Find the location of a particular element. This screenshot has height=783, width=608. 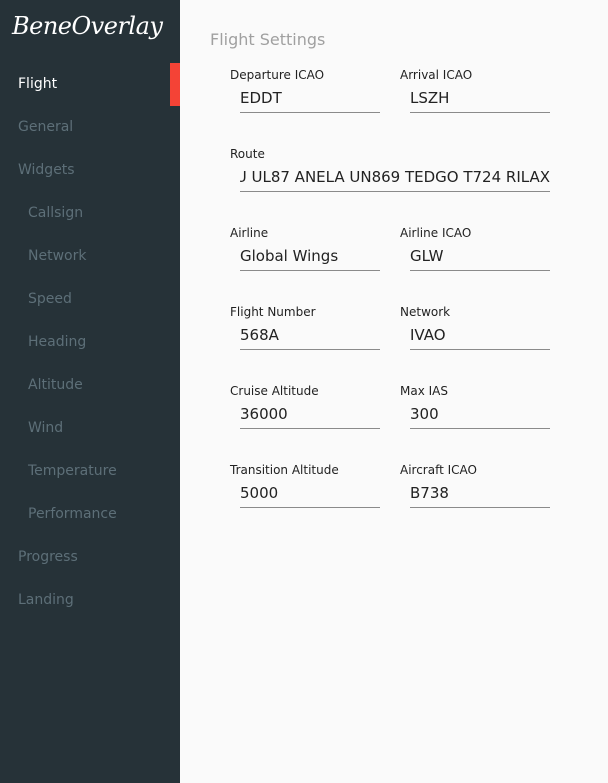

sidebar-item-performance: Performance is located at coordinates (90, 514).